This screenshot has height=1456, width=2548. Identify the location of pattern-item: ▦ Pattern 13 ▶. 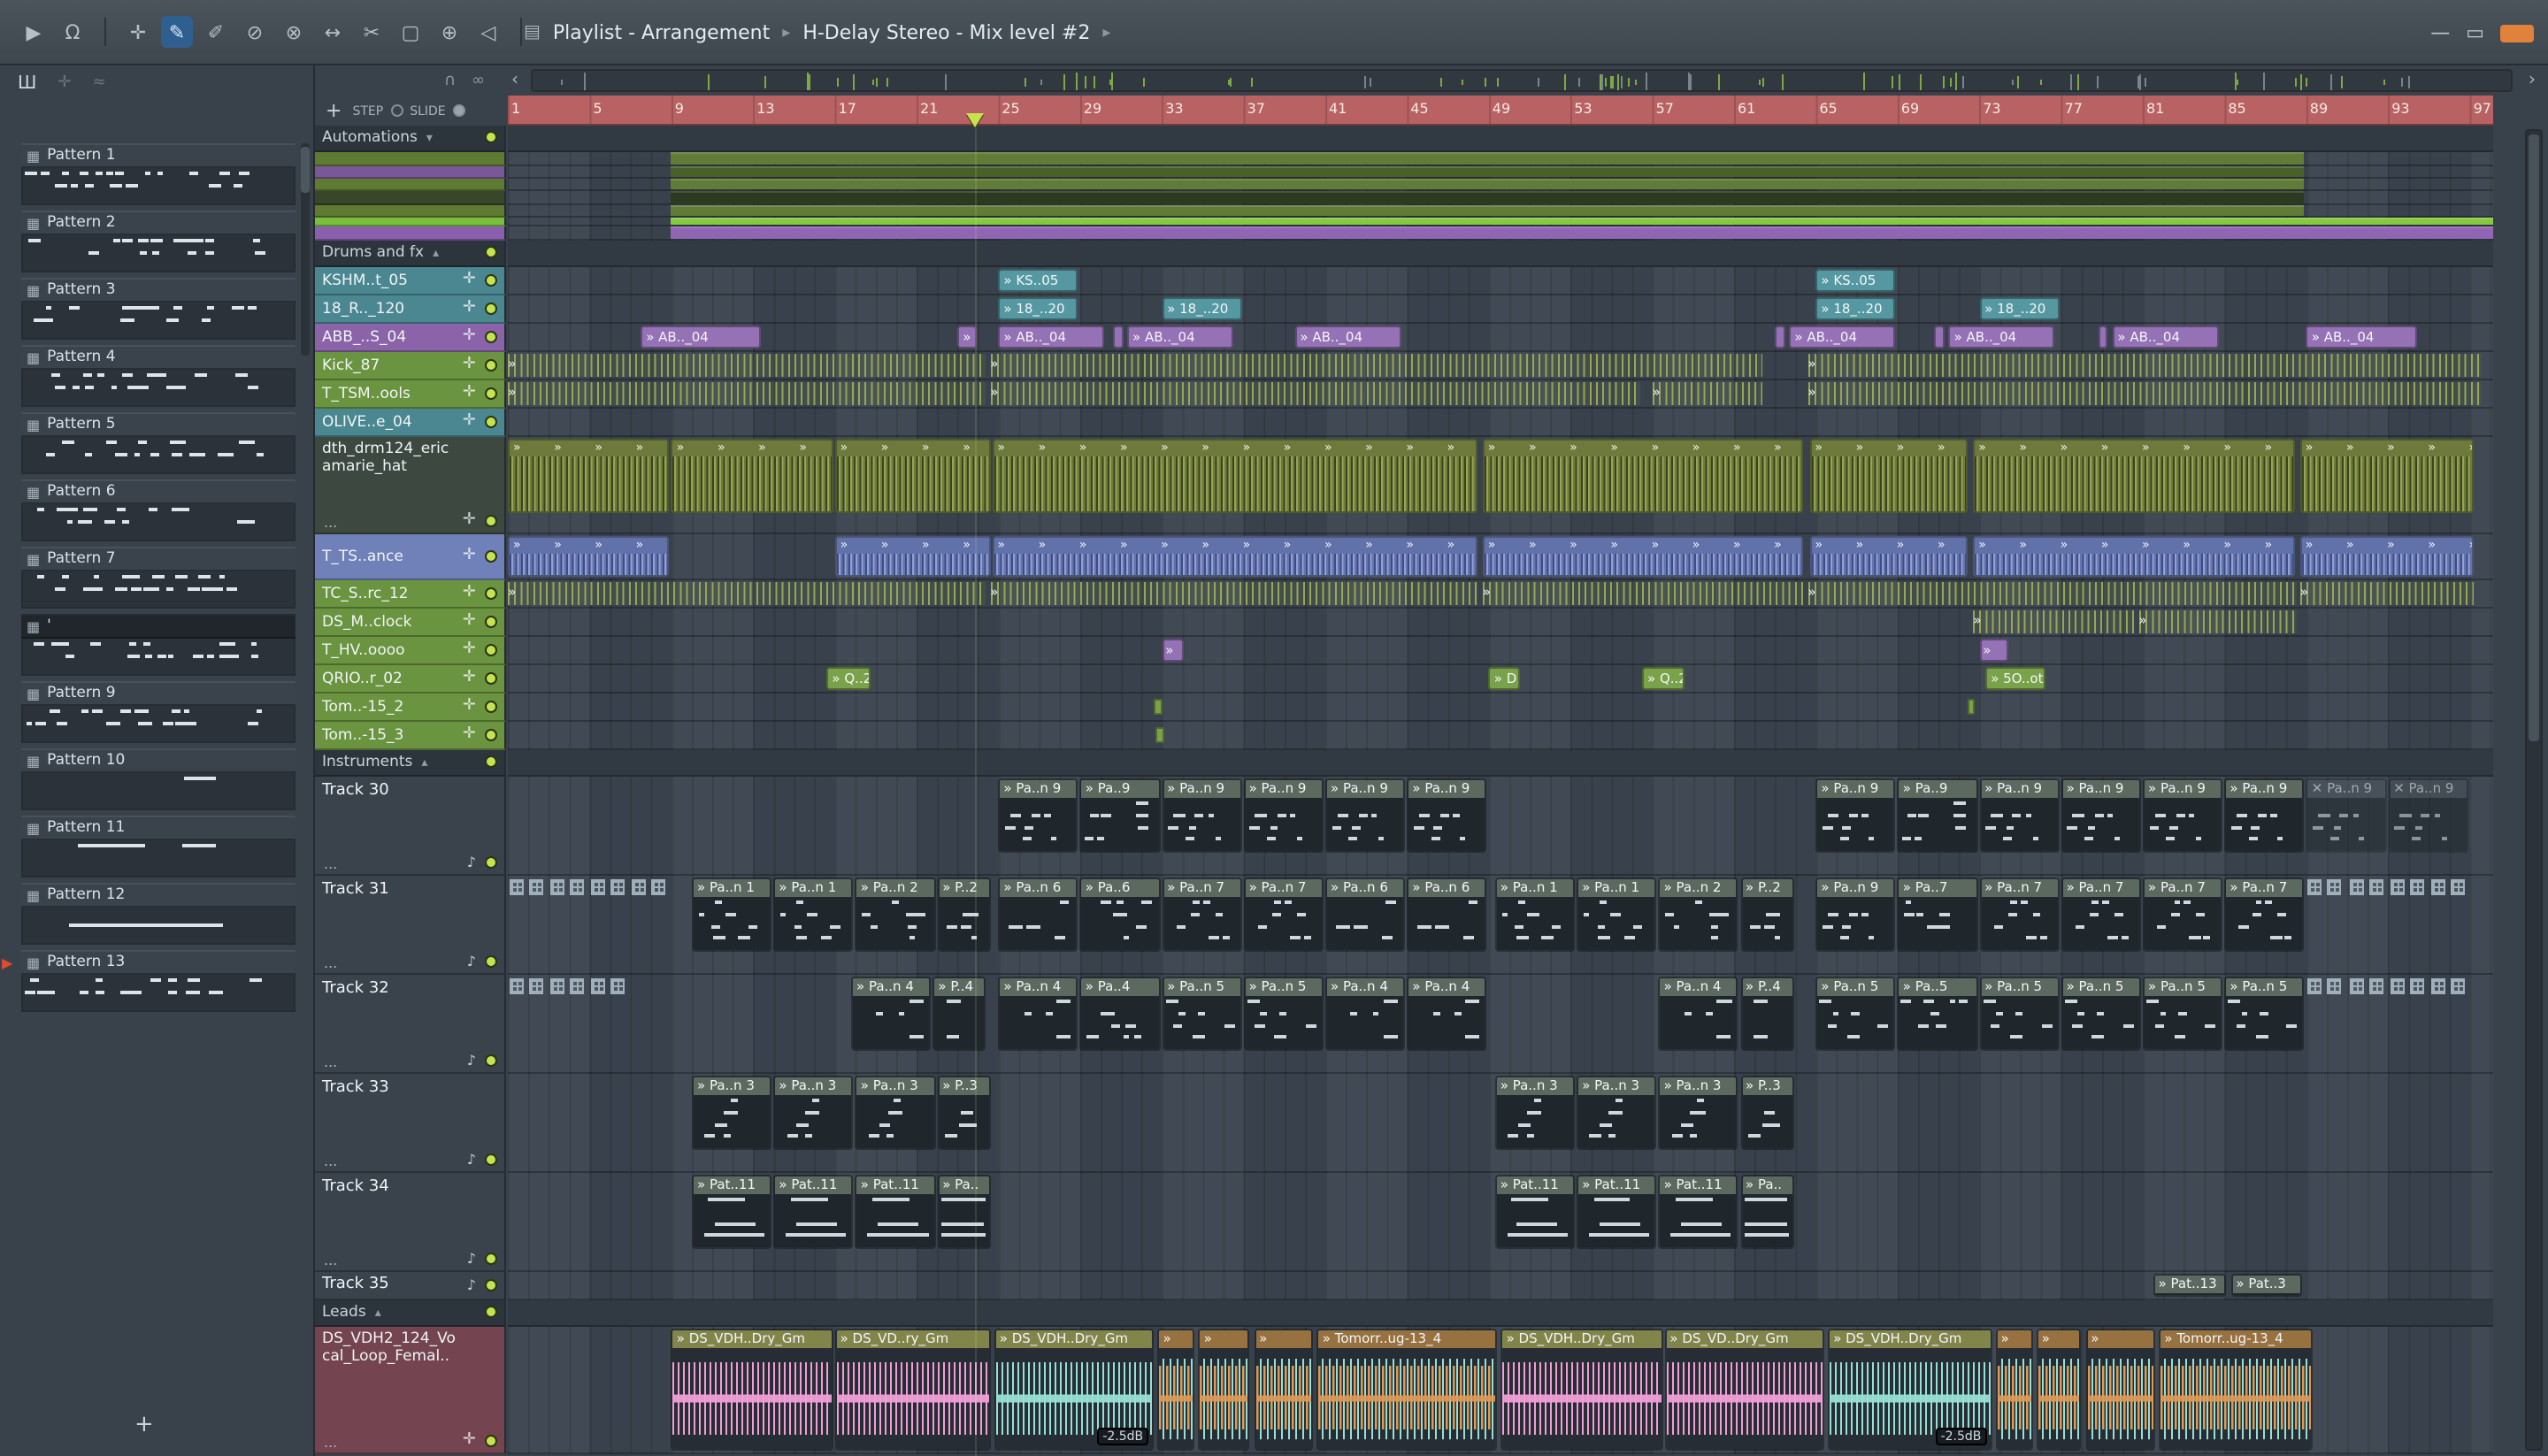
(148, 983).